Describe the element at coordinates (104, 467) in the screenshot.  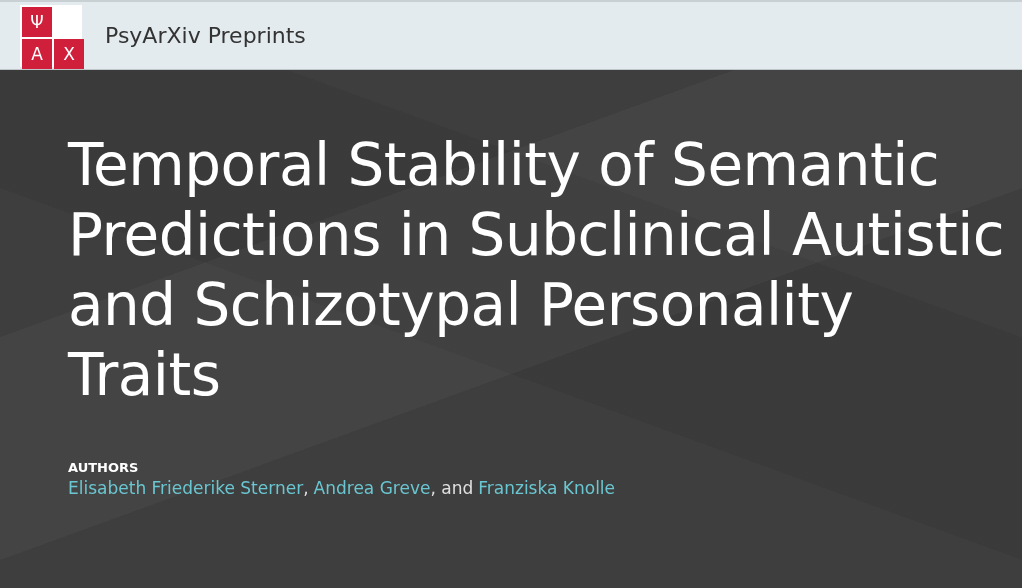
I see `authors-label: AUTHORS` at that location.